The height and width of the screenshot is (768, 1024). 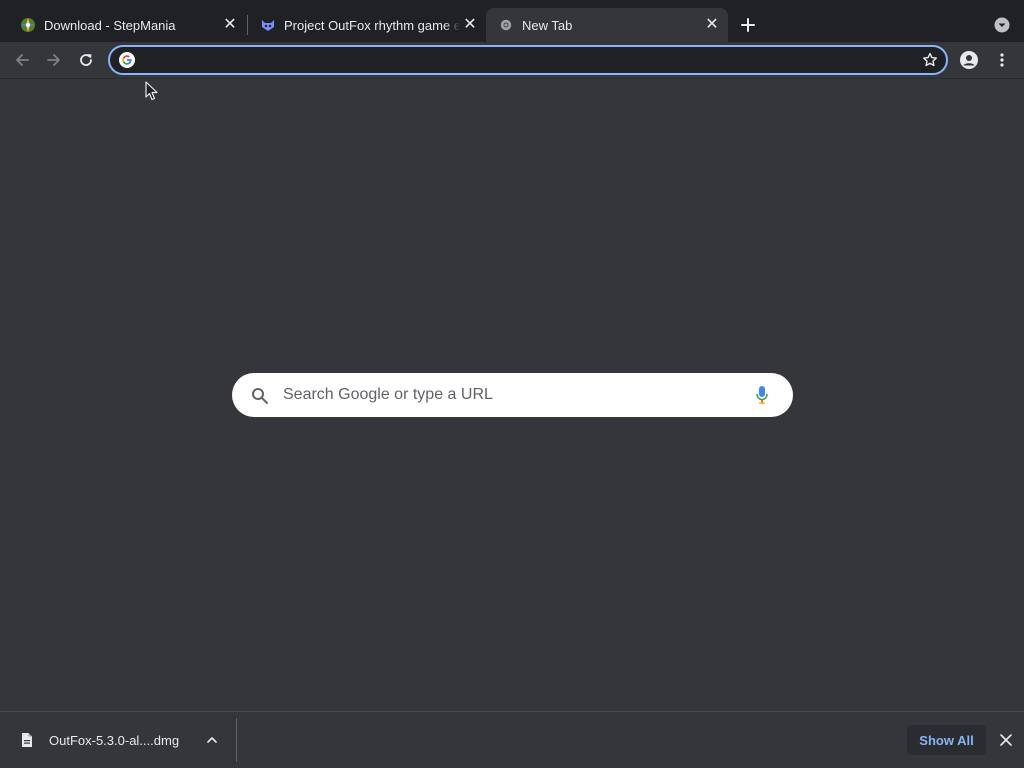 What do you see at coordinates (762, 395) in the screenshot?
I see `microphone-icon` at bounding box center [762, 395].